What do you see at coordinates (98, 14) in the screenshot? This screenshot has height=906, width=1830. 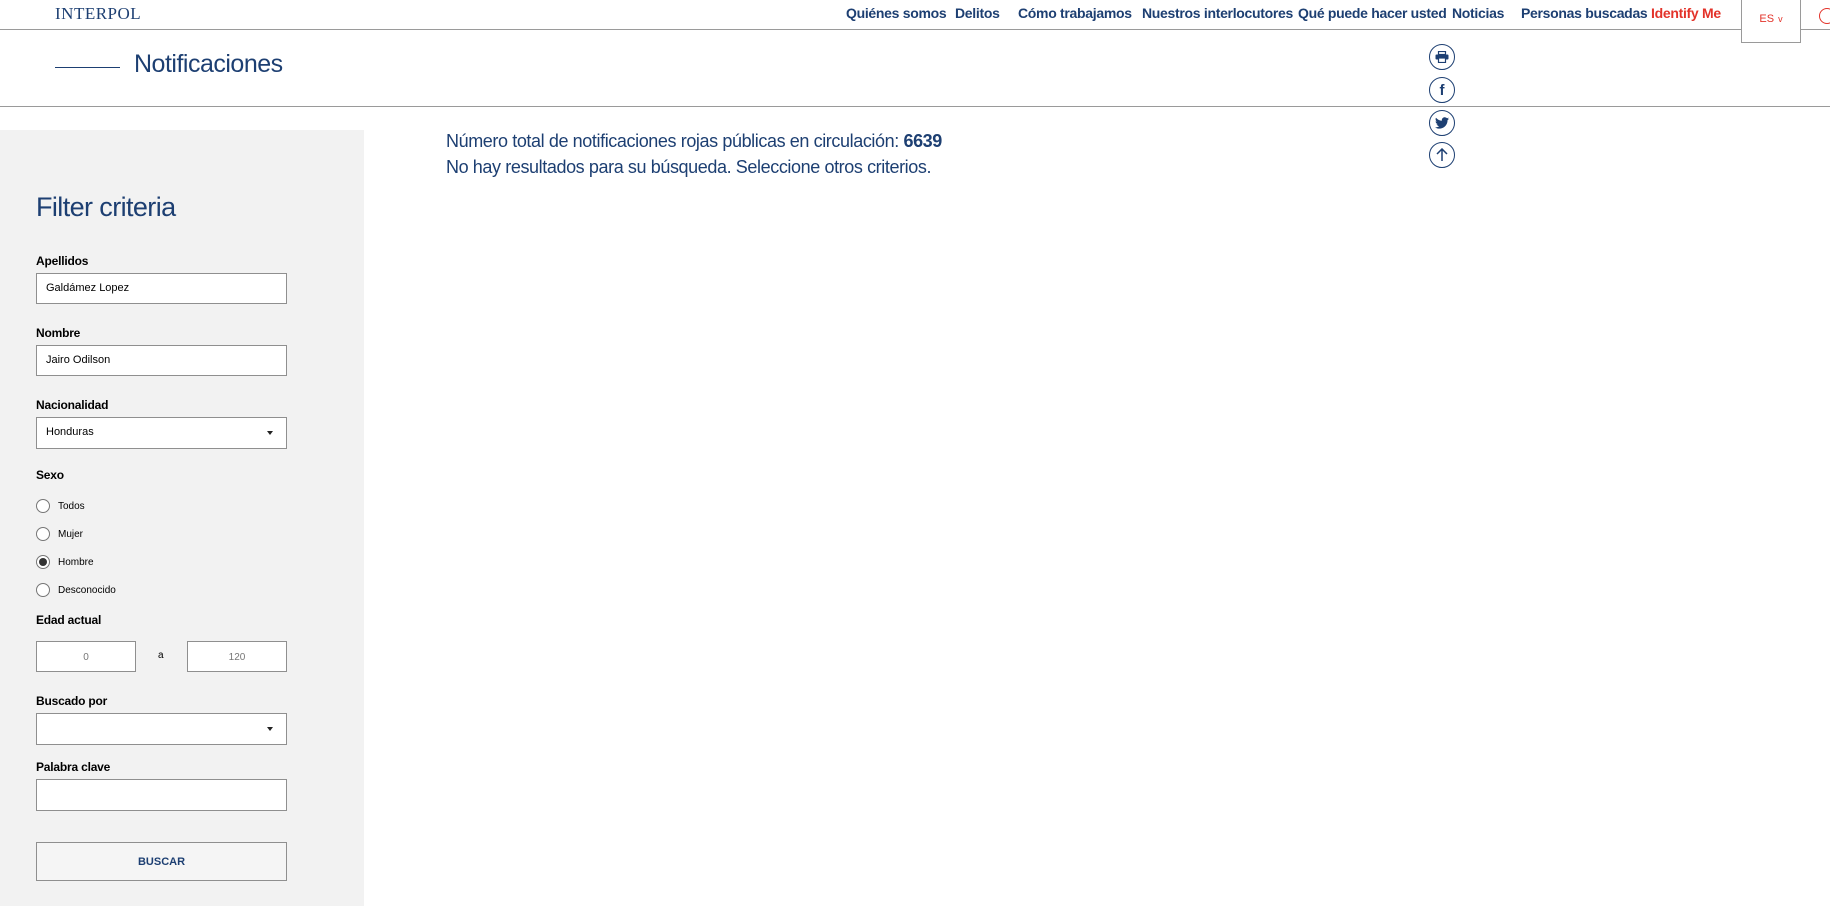 I see `interpol-logo: INTERPOL` at bounding box center [98, 14].